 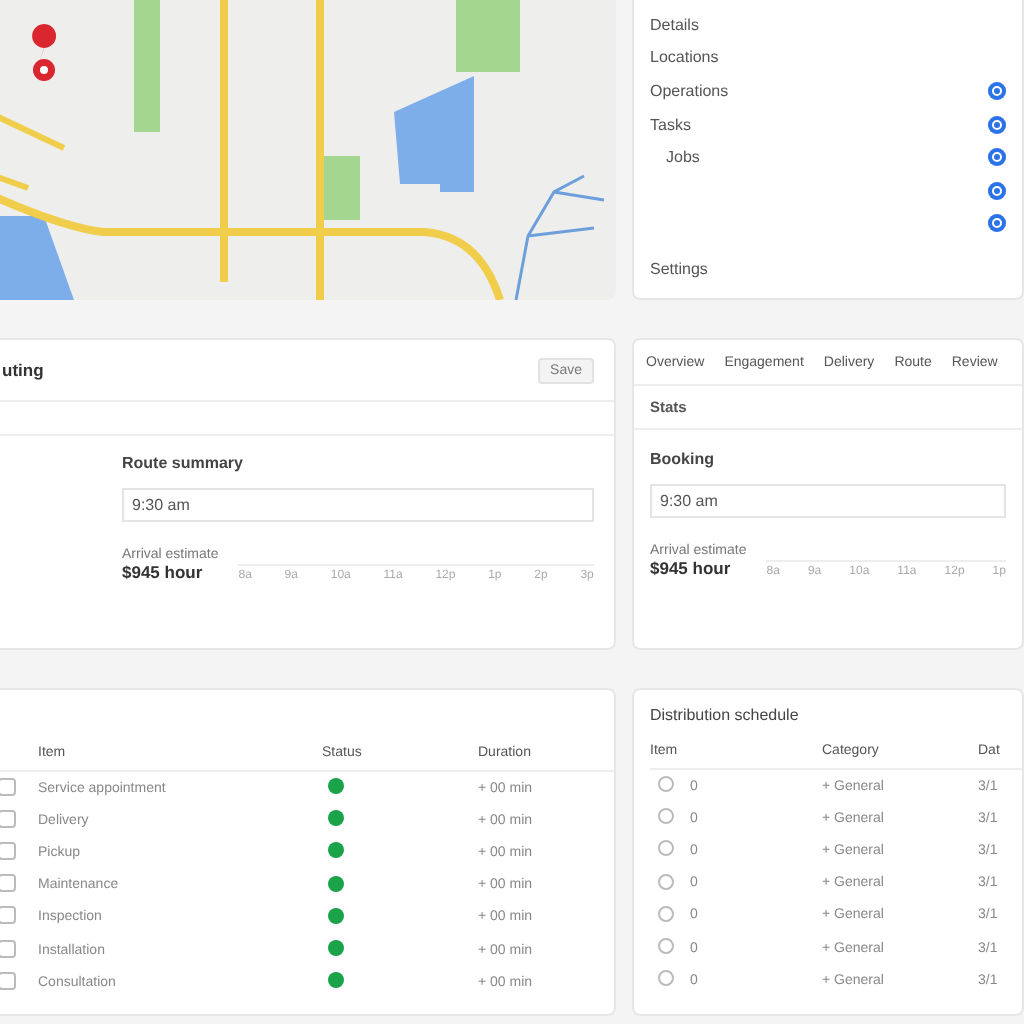 What do you see at coordinates (675, 157) in the screenshot?
I see `menu-label: Jobs` at bounding box center [675, 157].